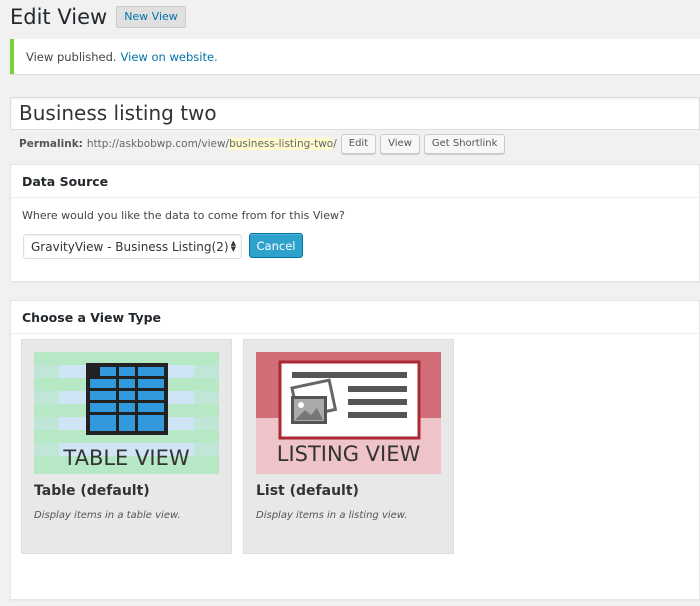 The height and width of the screenshot is (606, 700). What do you see at coordinates (332, 515) in the screenshot?
I see `list-option-description: Display items in a listing view.` at bounding box center [332, 515].